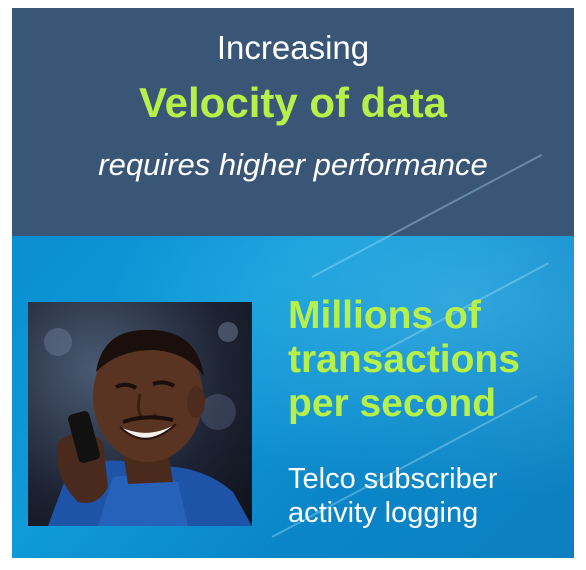 The width and height of the screenshot is (586, 570). Describe the element at coordinates (148, 424) in the screenshot. I see `person-photo-illustration` at that location.